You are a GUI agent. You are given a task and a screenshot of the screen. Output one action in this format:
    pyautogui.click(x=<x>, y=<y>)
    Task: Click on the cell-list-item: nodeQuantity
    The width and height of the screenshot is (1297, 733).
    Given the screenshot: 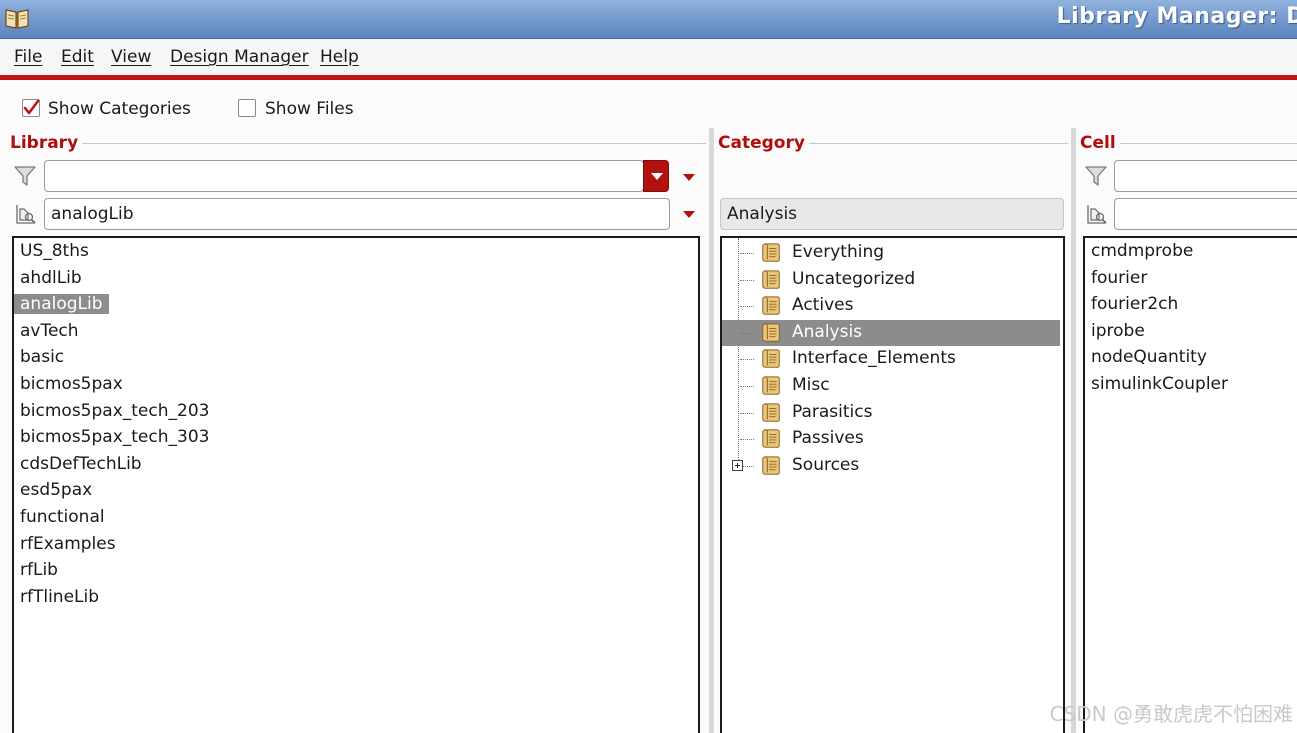 What is the action you would take?
    pyautogui.click(x=1149, y=357)
    